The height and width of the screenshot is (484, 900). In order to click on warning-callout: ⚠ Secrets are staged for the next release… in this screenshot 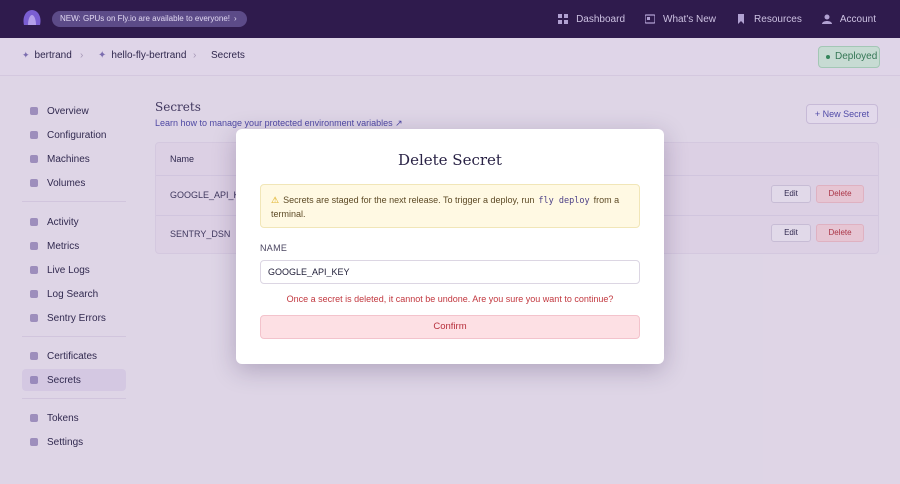, I will do `click(450, 206)`.